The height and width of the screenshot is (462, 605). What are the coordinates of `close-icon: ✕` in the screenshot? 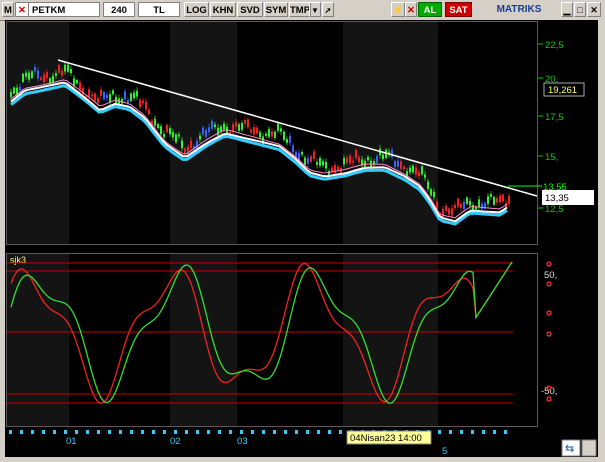 It's located at (411, 9).